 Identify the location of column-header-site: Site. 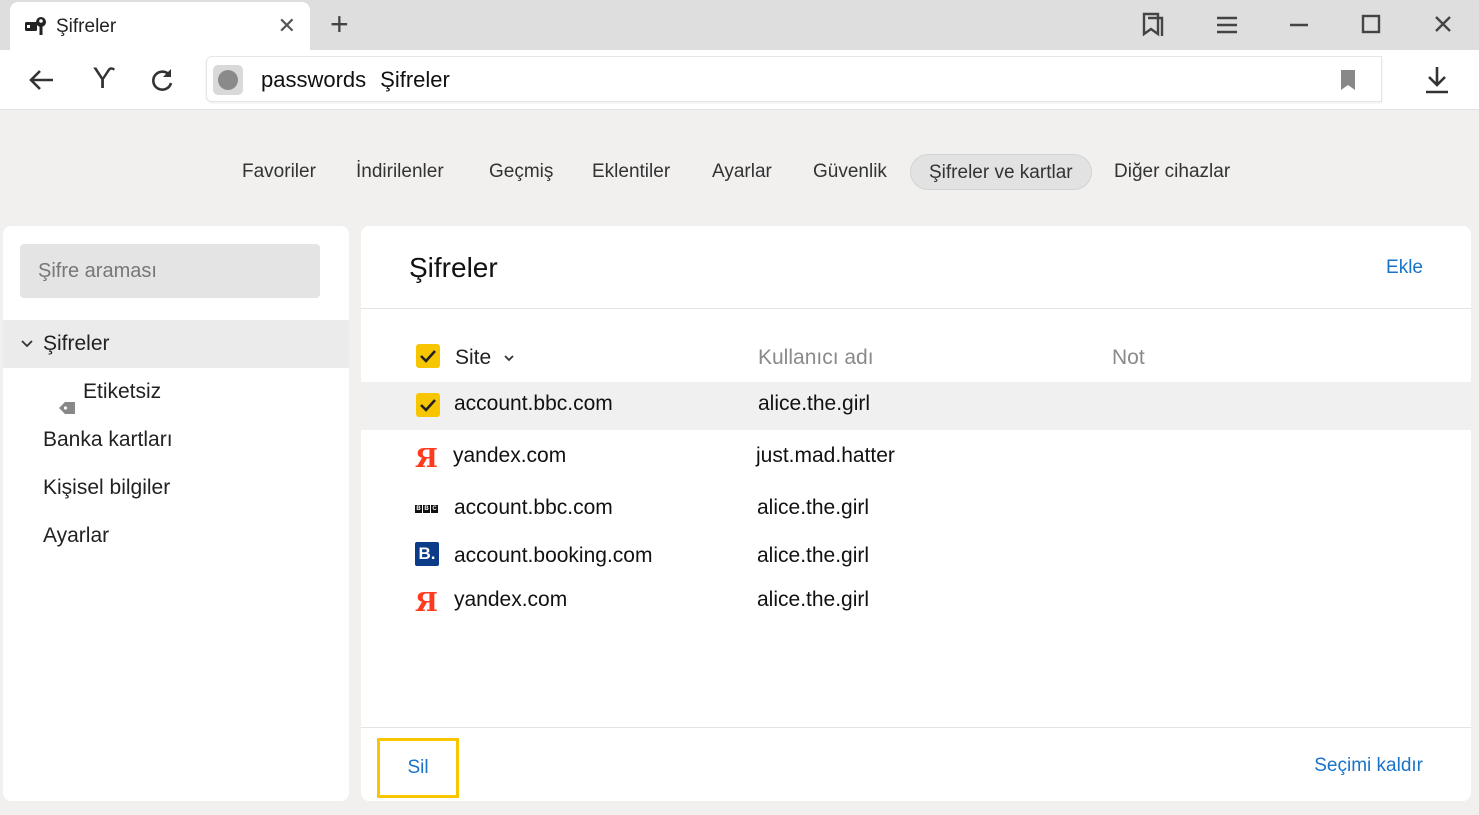
(485, 358).